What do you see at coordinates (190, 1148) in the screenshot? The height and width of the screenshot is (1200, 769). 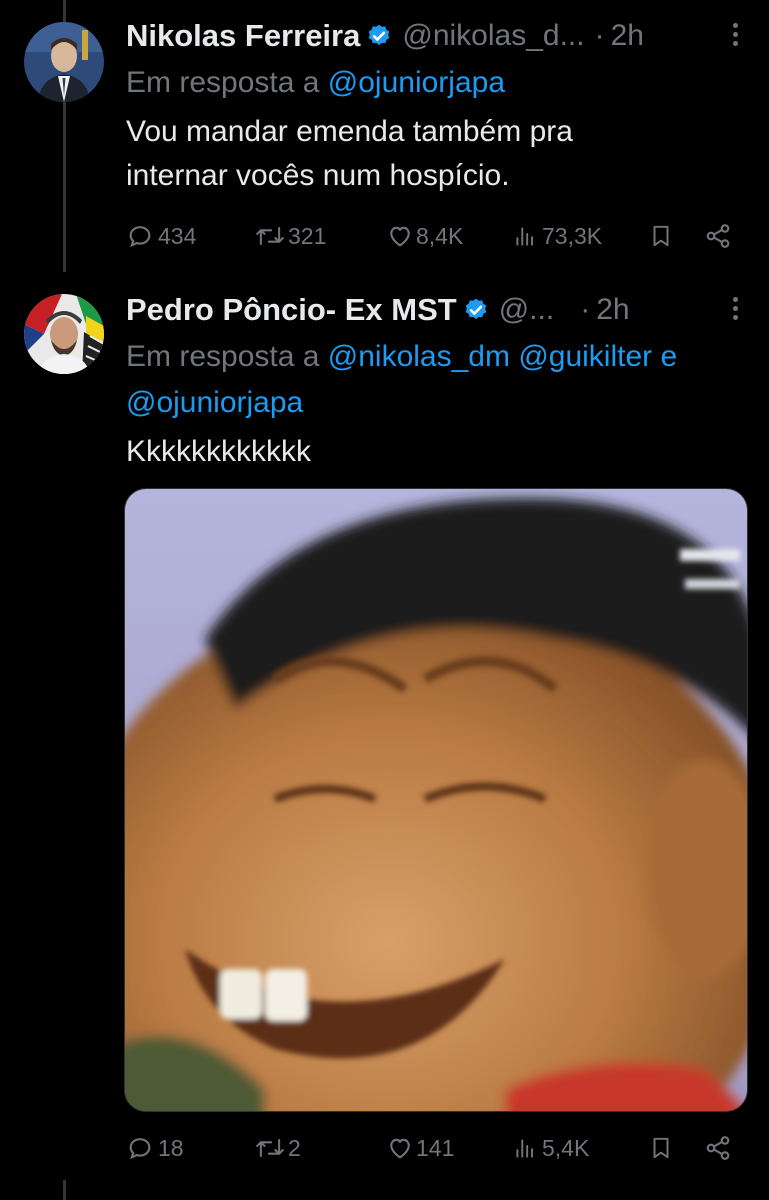 I see `reply-button: 18` at bounding box center [190, 1148].